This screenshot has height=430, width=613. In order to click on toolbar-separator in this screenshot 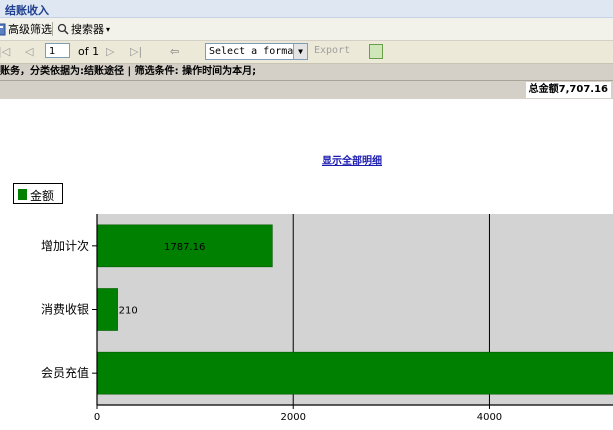, I will do `click(52, 29)`.